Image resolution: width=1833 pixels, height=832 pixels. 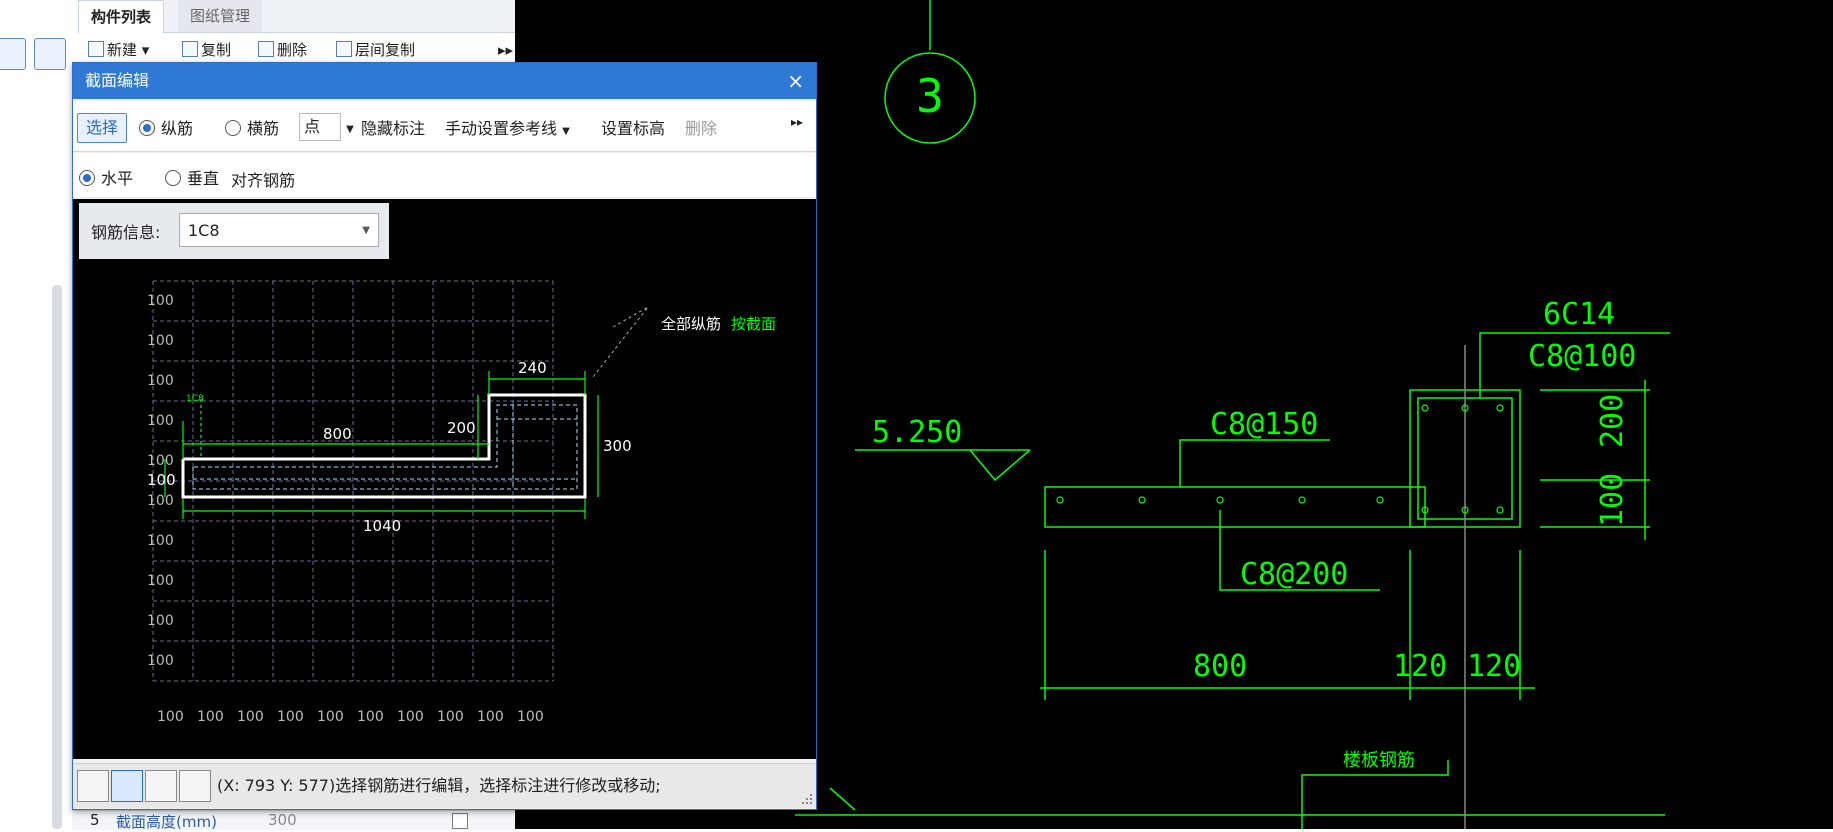 I want to click on dialog-toolbar-1: 选择 纵筋 横筋 点 ▼ 隐藏标注 手动设置参考线 ▼ 设置标高 删除 ▸▸, so click(x=444, y=126).